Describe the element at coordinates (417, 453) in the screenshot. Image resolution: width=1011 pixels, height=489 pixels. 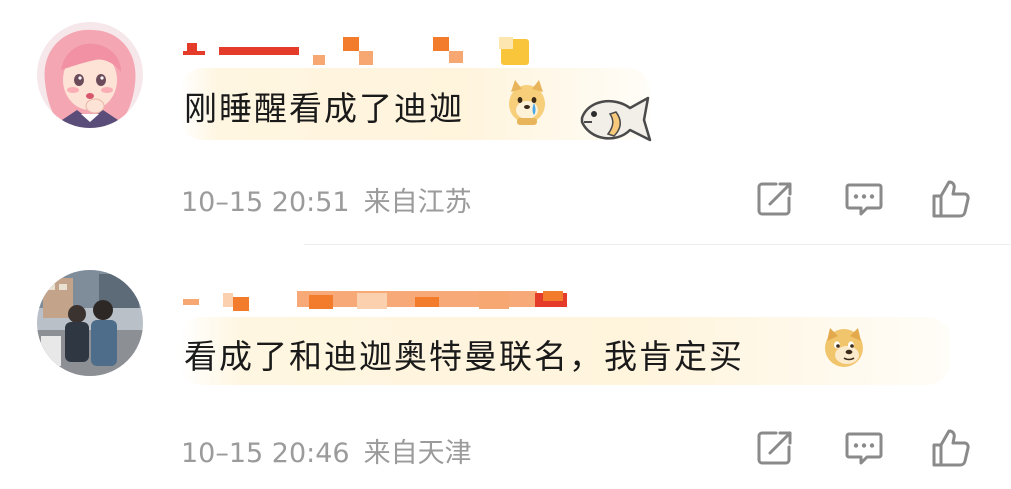
I see `comment-location: 来自天津` at that location.